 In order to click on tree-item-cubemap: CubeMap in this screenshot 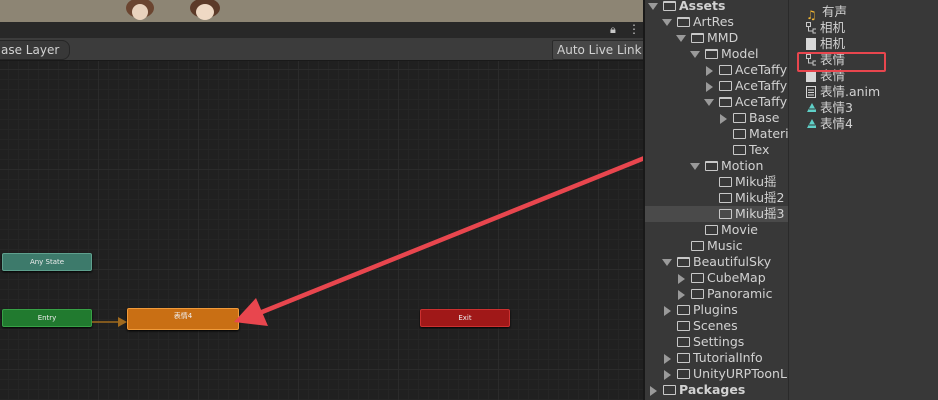, I will do `click(721, 278)`.